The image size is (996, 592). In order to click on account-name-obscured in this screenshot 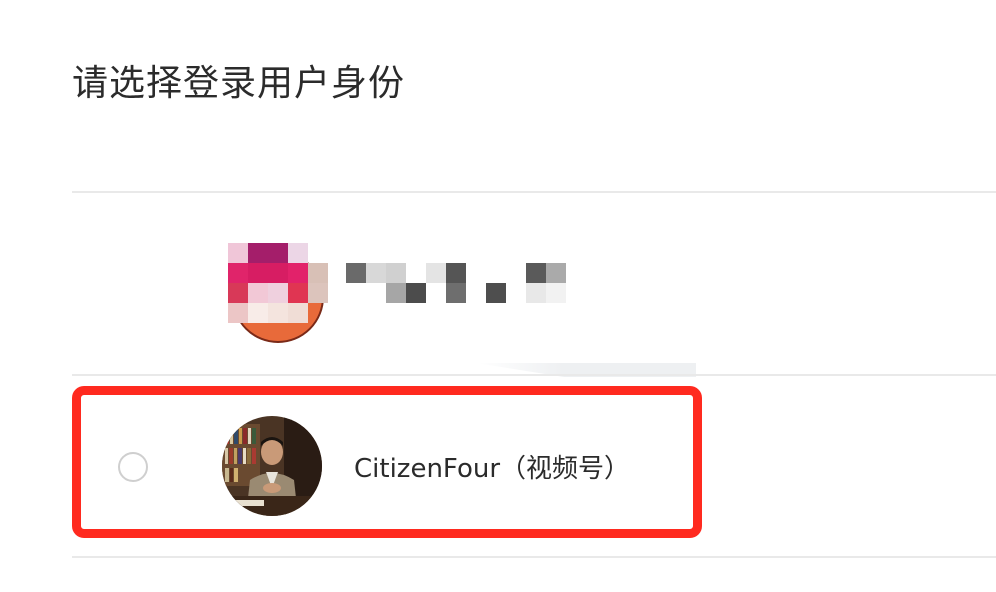, I will do `click(461, 284)`.